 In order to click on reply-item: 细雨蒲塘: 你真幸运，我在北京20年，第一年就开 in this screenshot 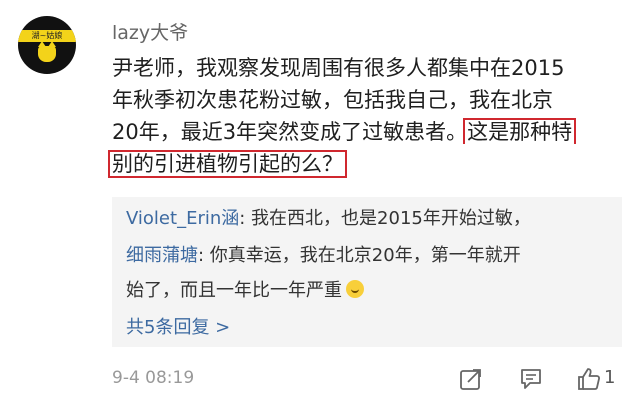, I will do `click(323, 256)`.